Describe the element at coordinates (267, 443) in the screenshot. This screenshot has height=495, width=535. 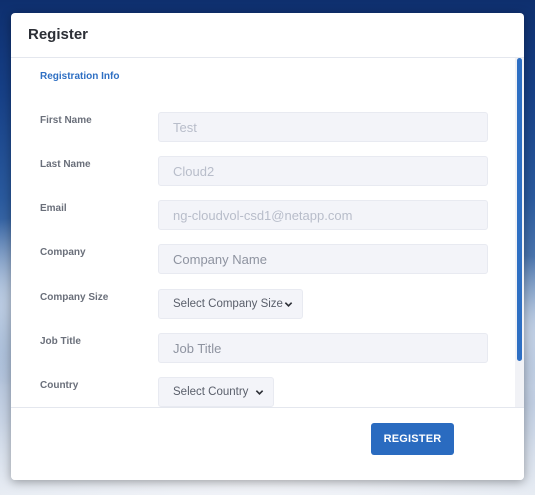
I see `modal-footer: REGISTER` at that location.